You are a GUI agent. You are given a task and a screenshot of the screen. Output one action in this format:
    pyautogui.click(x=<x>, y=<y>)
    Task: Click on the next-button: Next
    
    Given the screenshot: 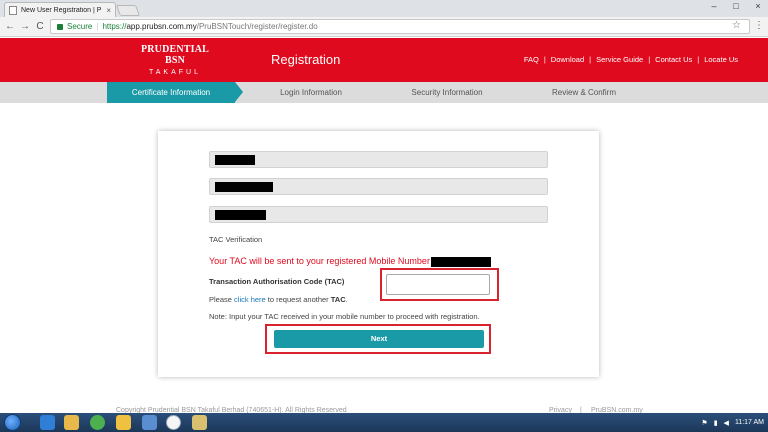 What is the action you would take?
    pyautogui.click(x=379, y=339)
    